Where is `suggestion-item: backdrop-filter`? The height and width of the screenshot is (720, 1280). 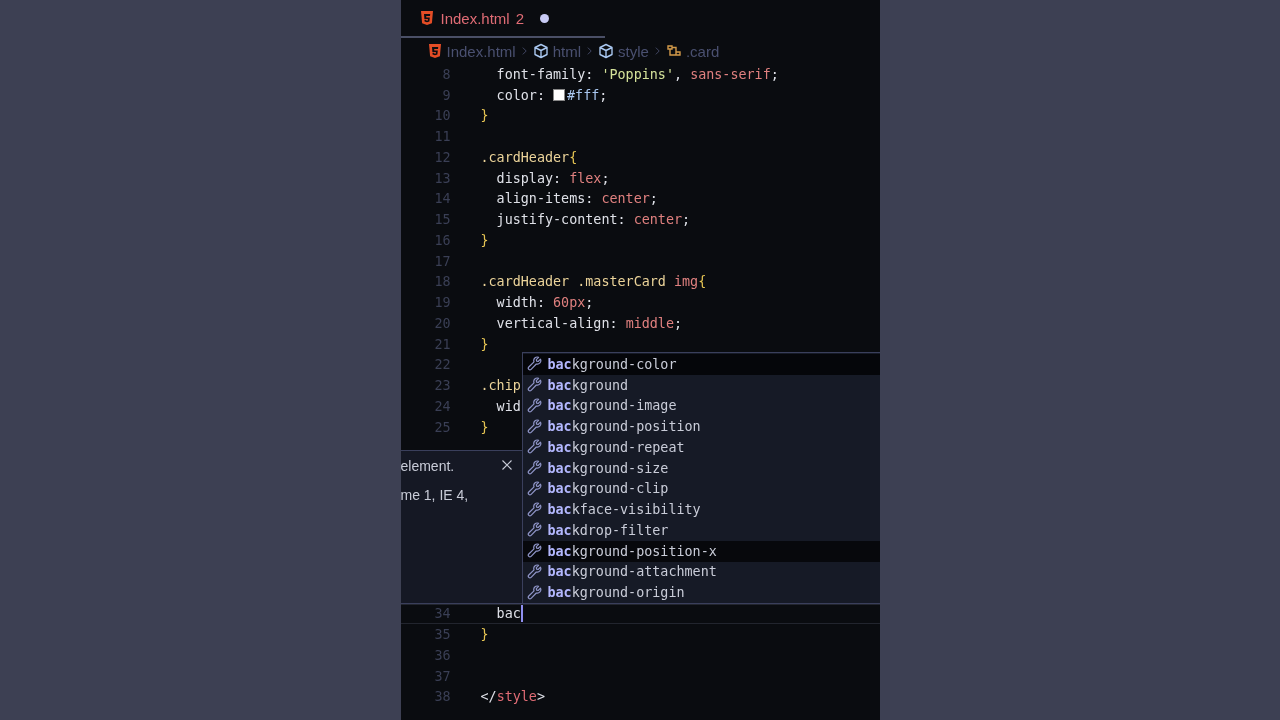 suggestion-item: backdrop-filter is located at coordinates (701, 530).